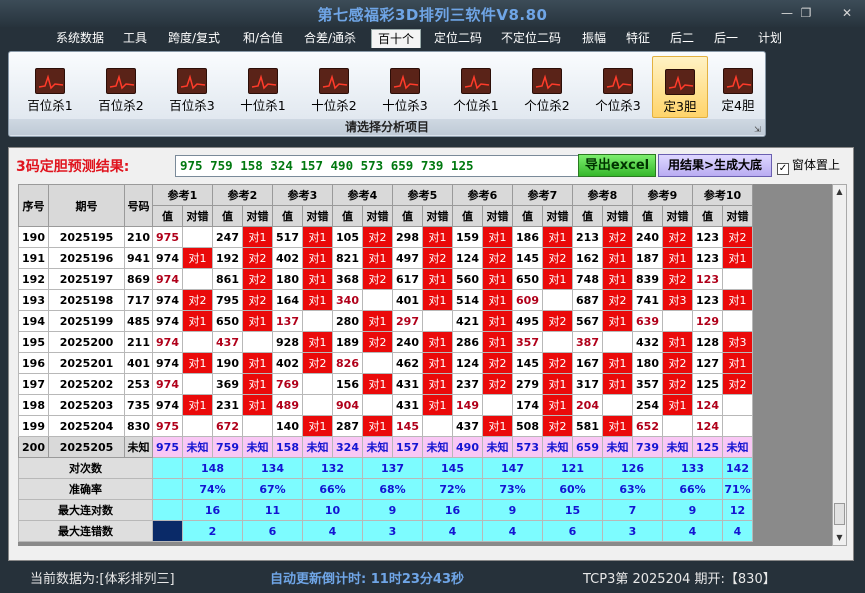 The width and height of the screenshot is (865, 593). I want to click on stats-value: 73%, so click(512, 489).